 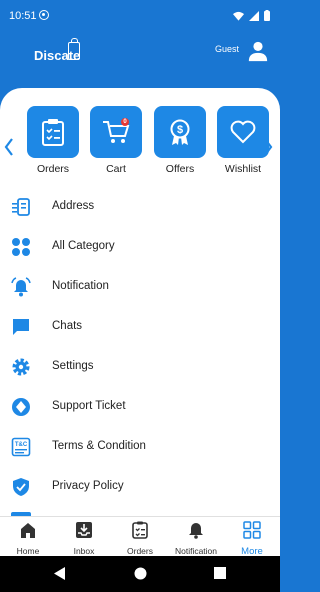 What do you see at coordinates (74, 49) in the screenshot?
I see `shopping-bag-icon` at bounding box center [74, 49].